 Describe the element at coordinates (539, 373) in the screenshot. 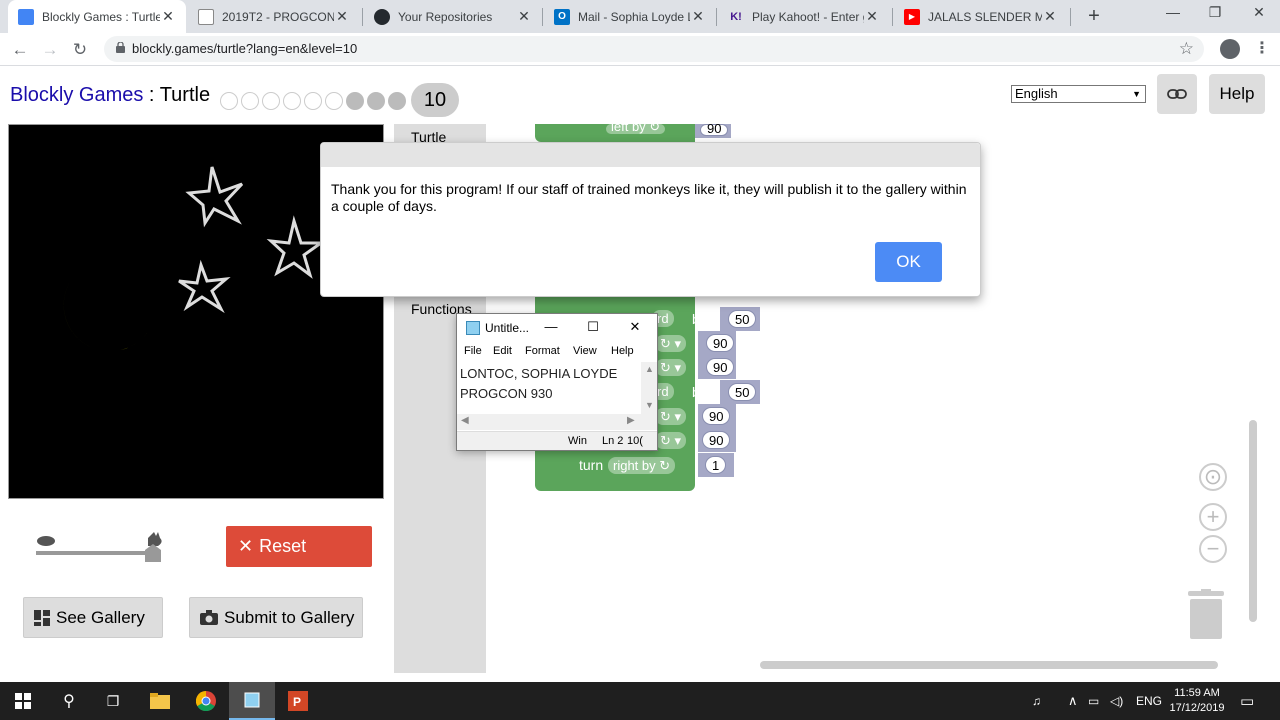

I see `text-line: LONTOC, SOPHIA LOYDE` at that location.